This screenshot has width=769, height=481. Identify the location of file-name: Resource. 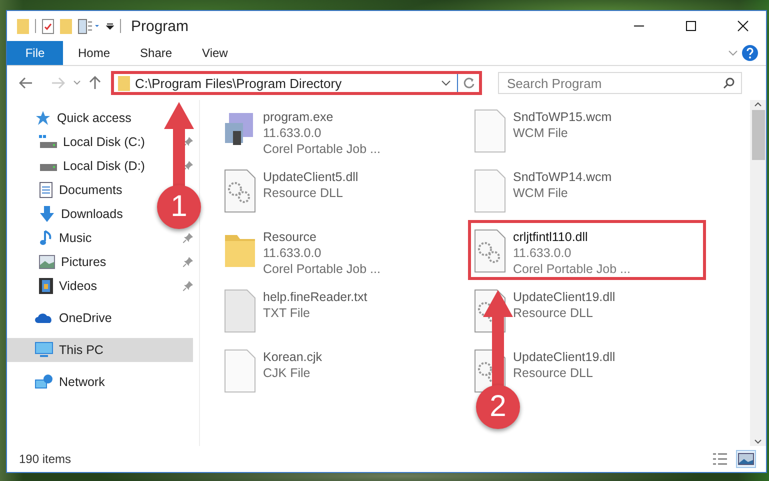
(289, 237).